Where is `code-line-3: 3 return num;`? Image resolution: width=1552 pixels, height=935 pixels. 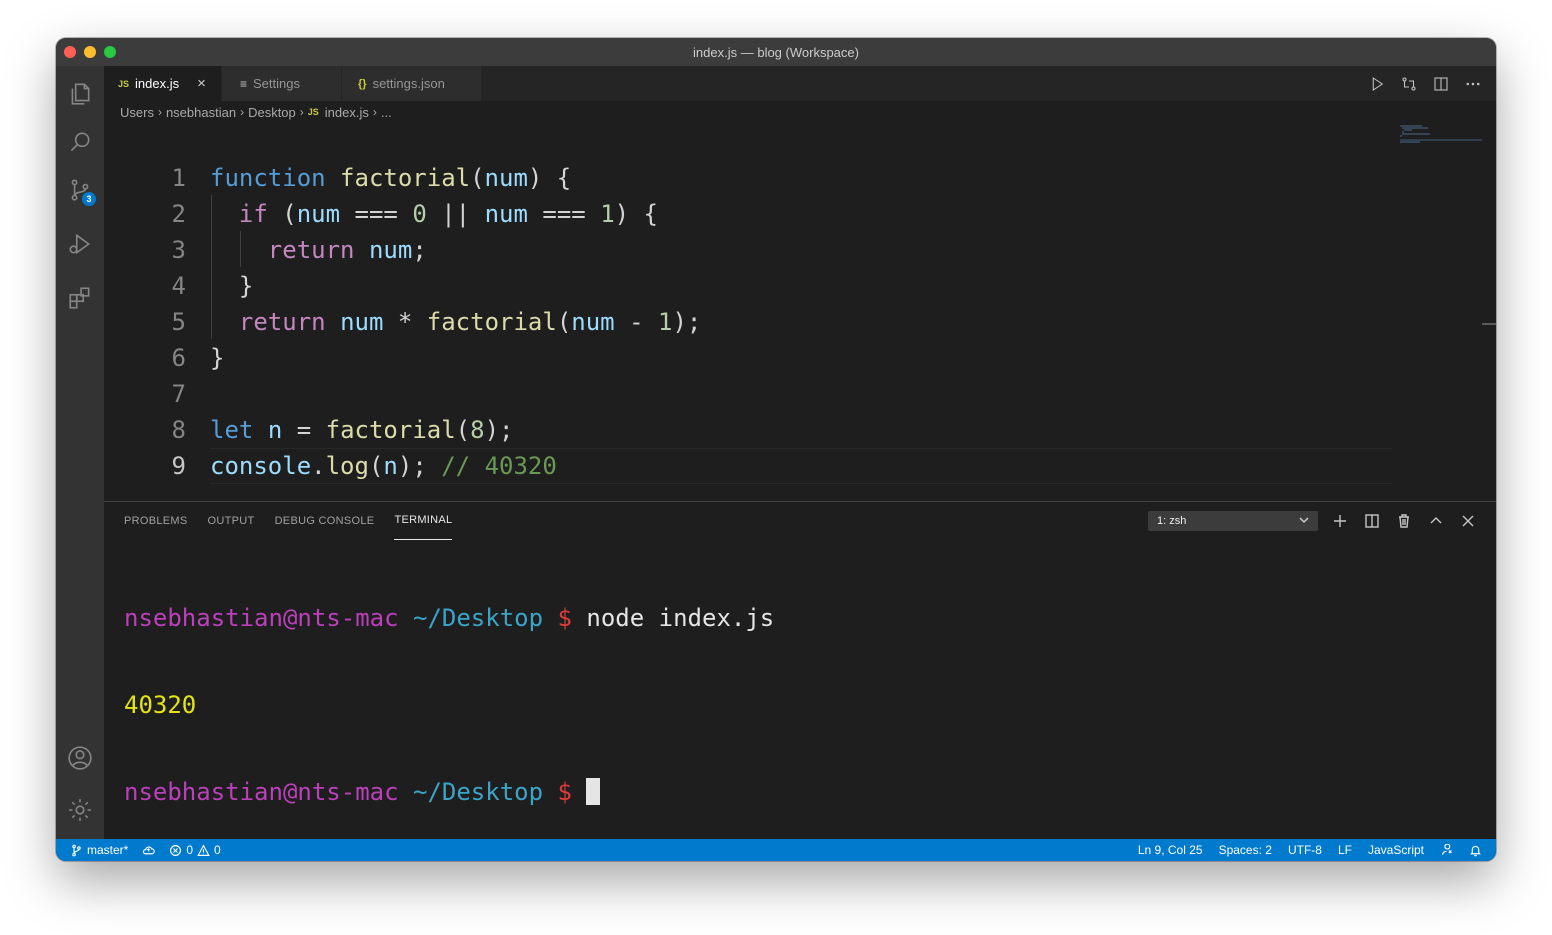
code-line-3: 3 return num; is located at coordinates (774, 250).